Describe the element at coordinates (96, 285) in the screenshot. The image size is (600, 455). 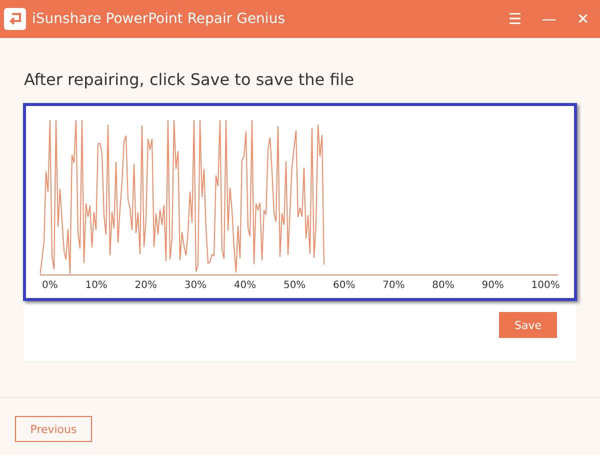
I see `axis-label: 10%` at that location.